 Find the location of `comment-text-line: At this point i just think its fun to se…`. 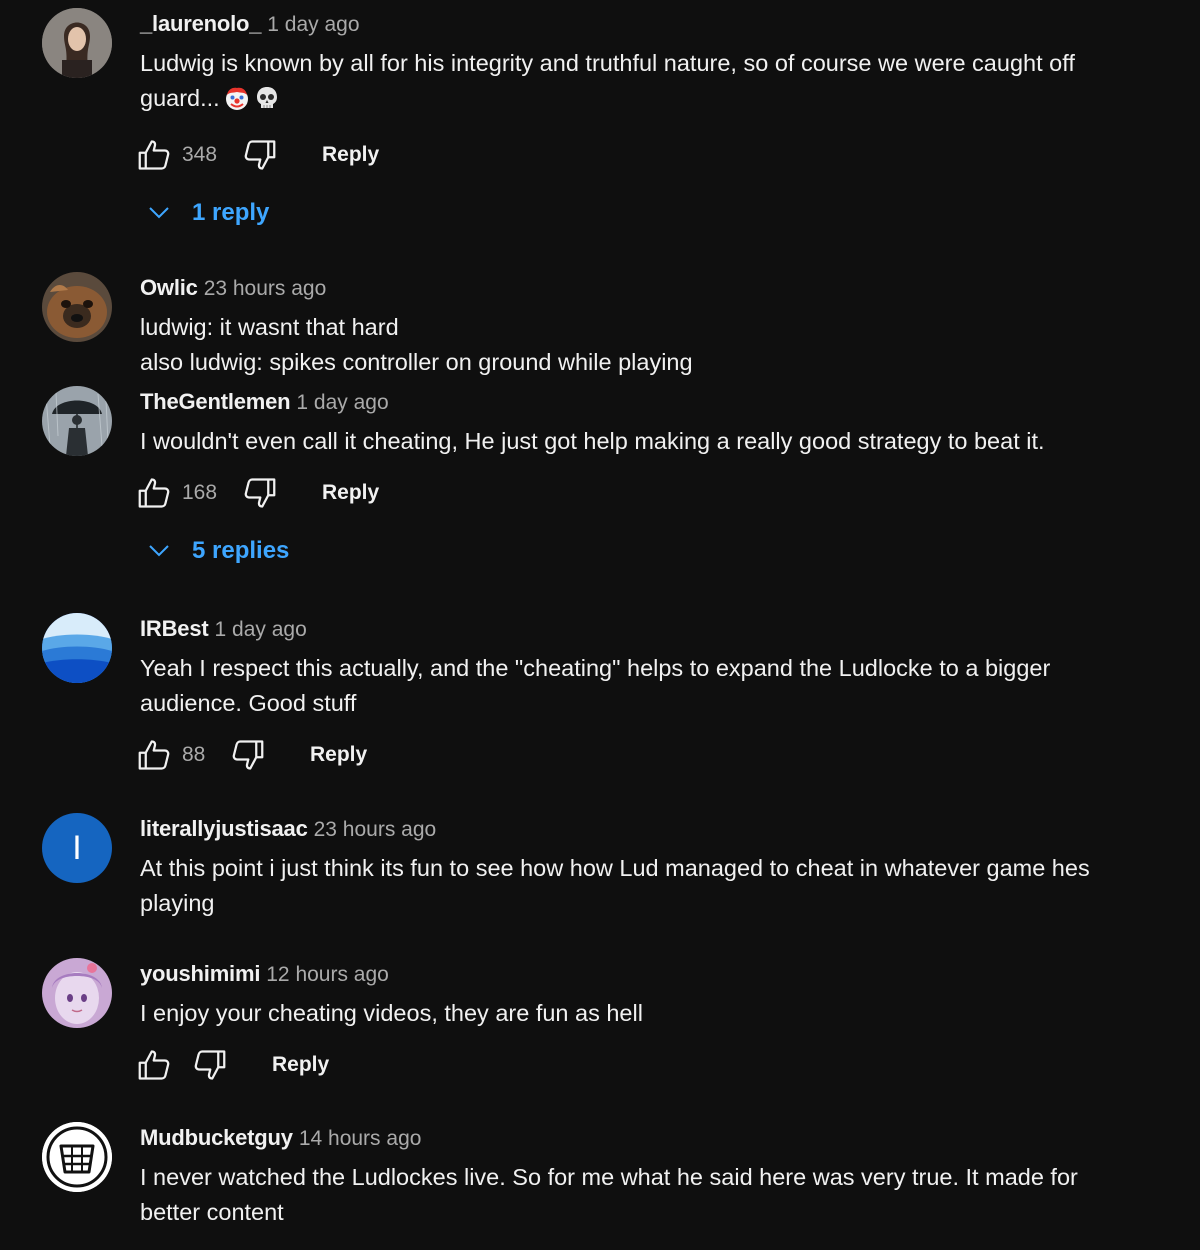

comment-text-line: At this point i just think its fun to se… is located at coordinates (615, 868).